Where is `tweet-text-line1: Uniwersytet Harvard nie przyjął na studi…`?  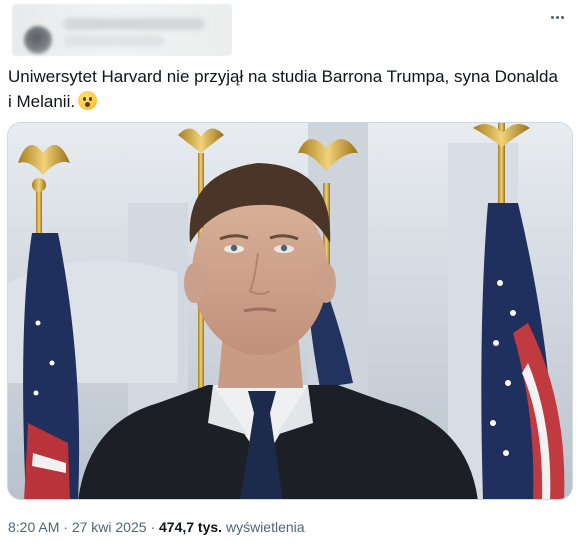
tweet-text-line1: Uniwersytet Harvard nie przyjął na studi… is located at coordinates (283, 76).